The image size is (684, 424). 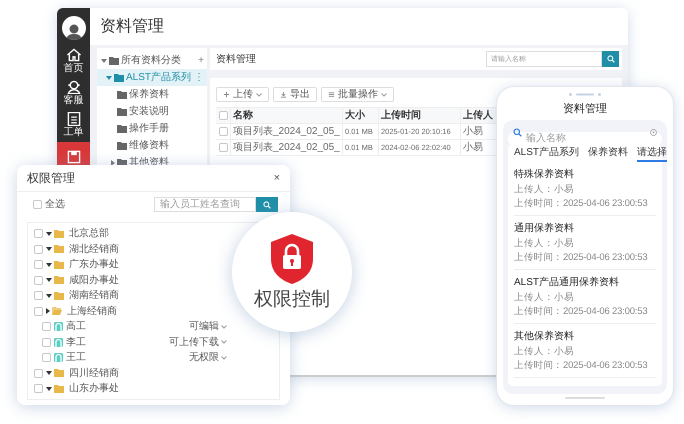 What do you see at coordinates (55, 205) in the screenshot?
I see `select-all-label: 全选` at bounding box center [55, 205].